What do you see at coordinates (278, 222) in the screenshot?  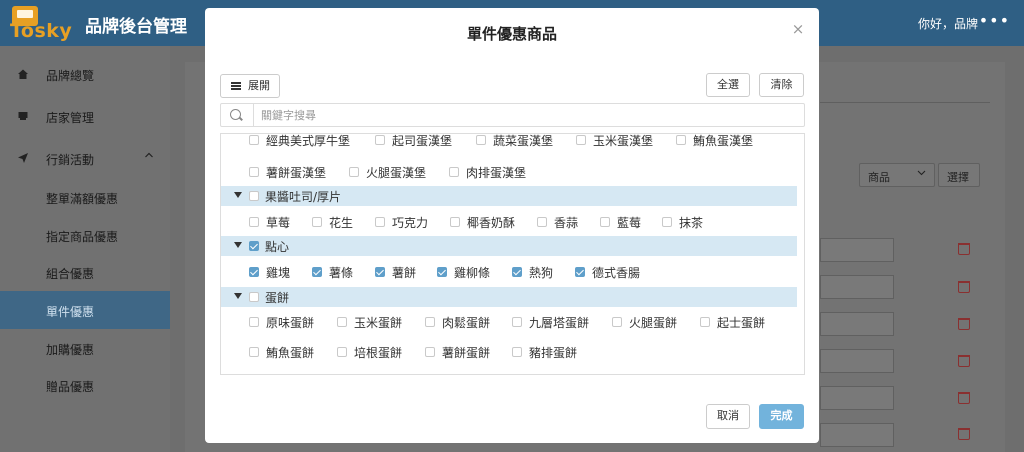 I see `tree-item-label: 草莓` at bounding box center [278, 222].